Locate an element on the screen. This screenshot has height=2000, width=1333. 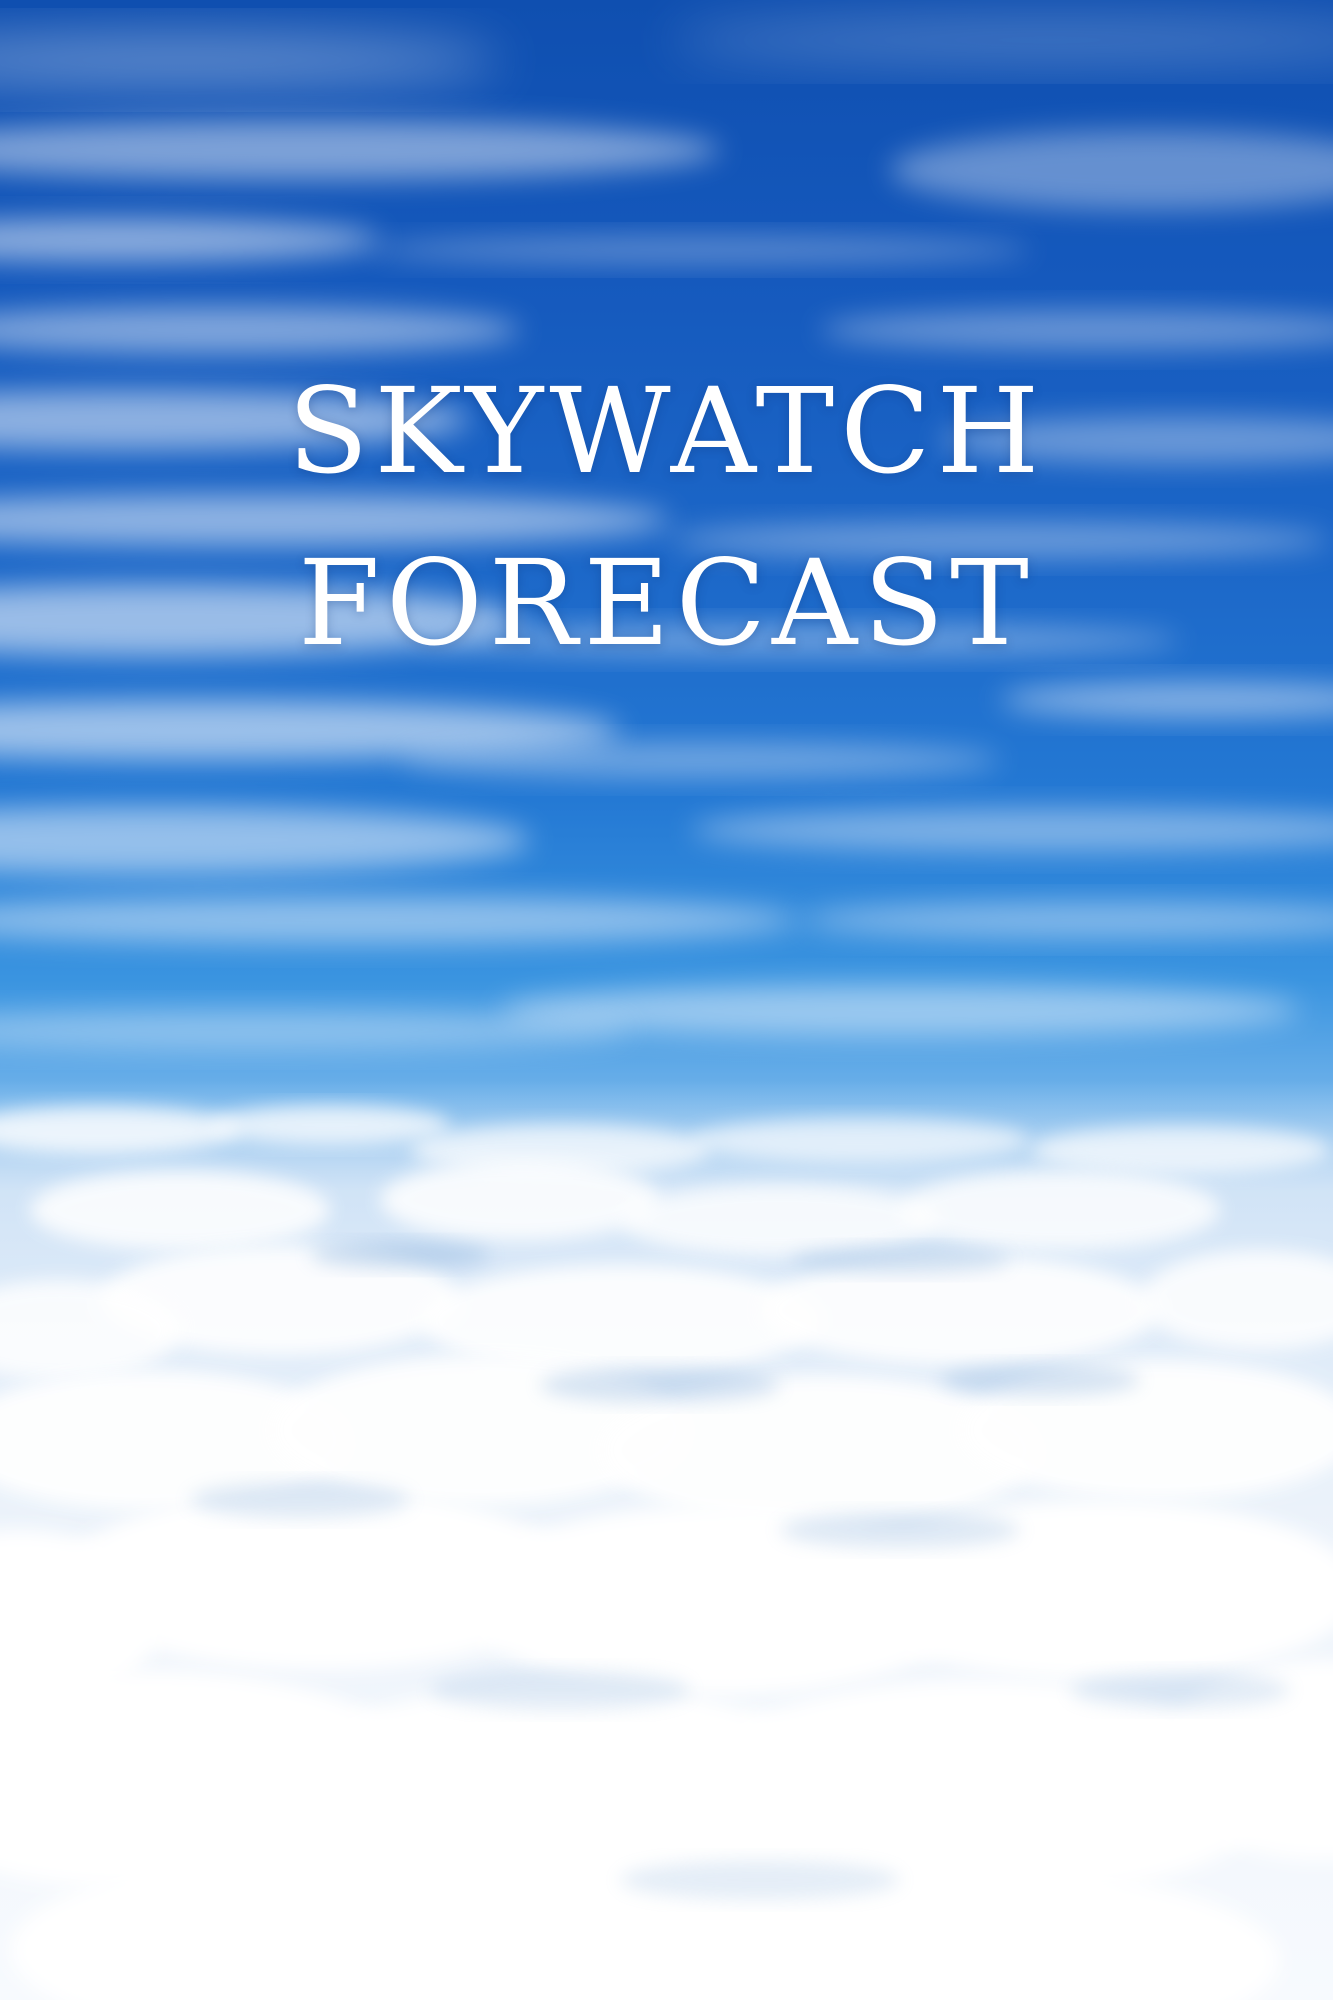
title-line-2: FORECAST is located at coordinates (666, 603).